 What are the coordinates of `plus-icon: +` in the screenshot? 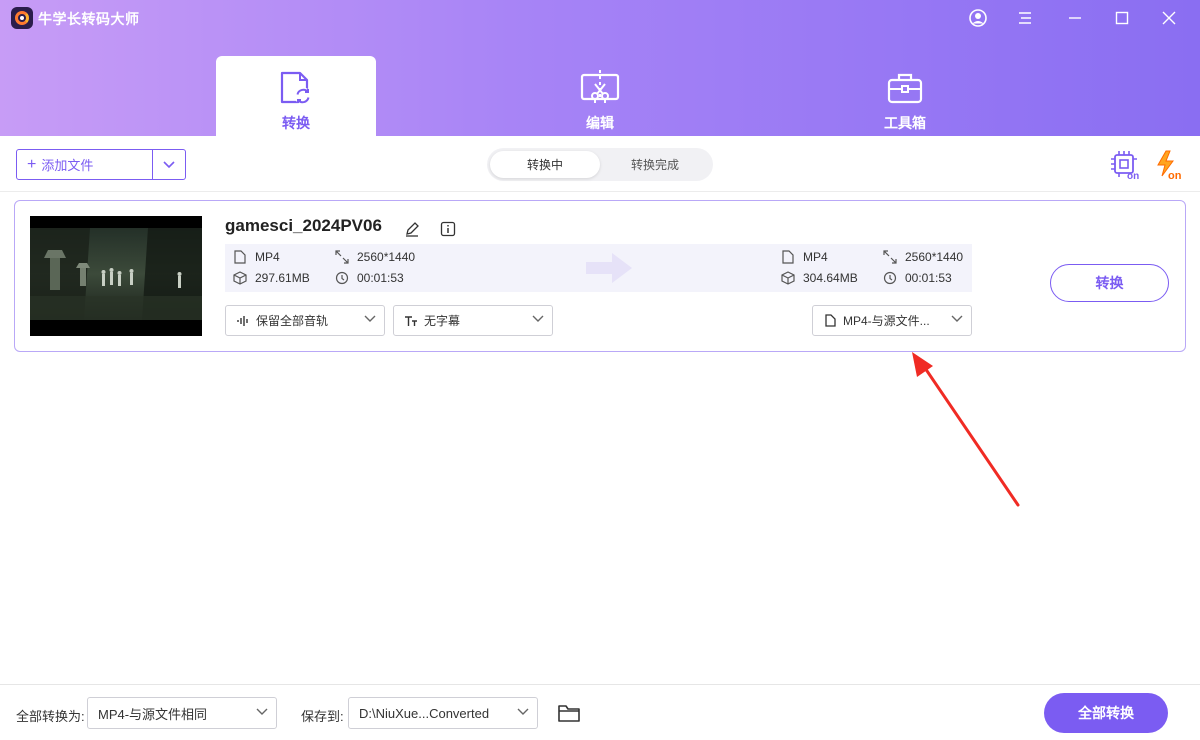 It's located at (32, 164).